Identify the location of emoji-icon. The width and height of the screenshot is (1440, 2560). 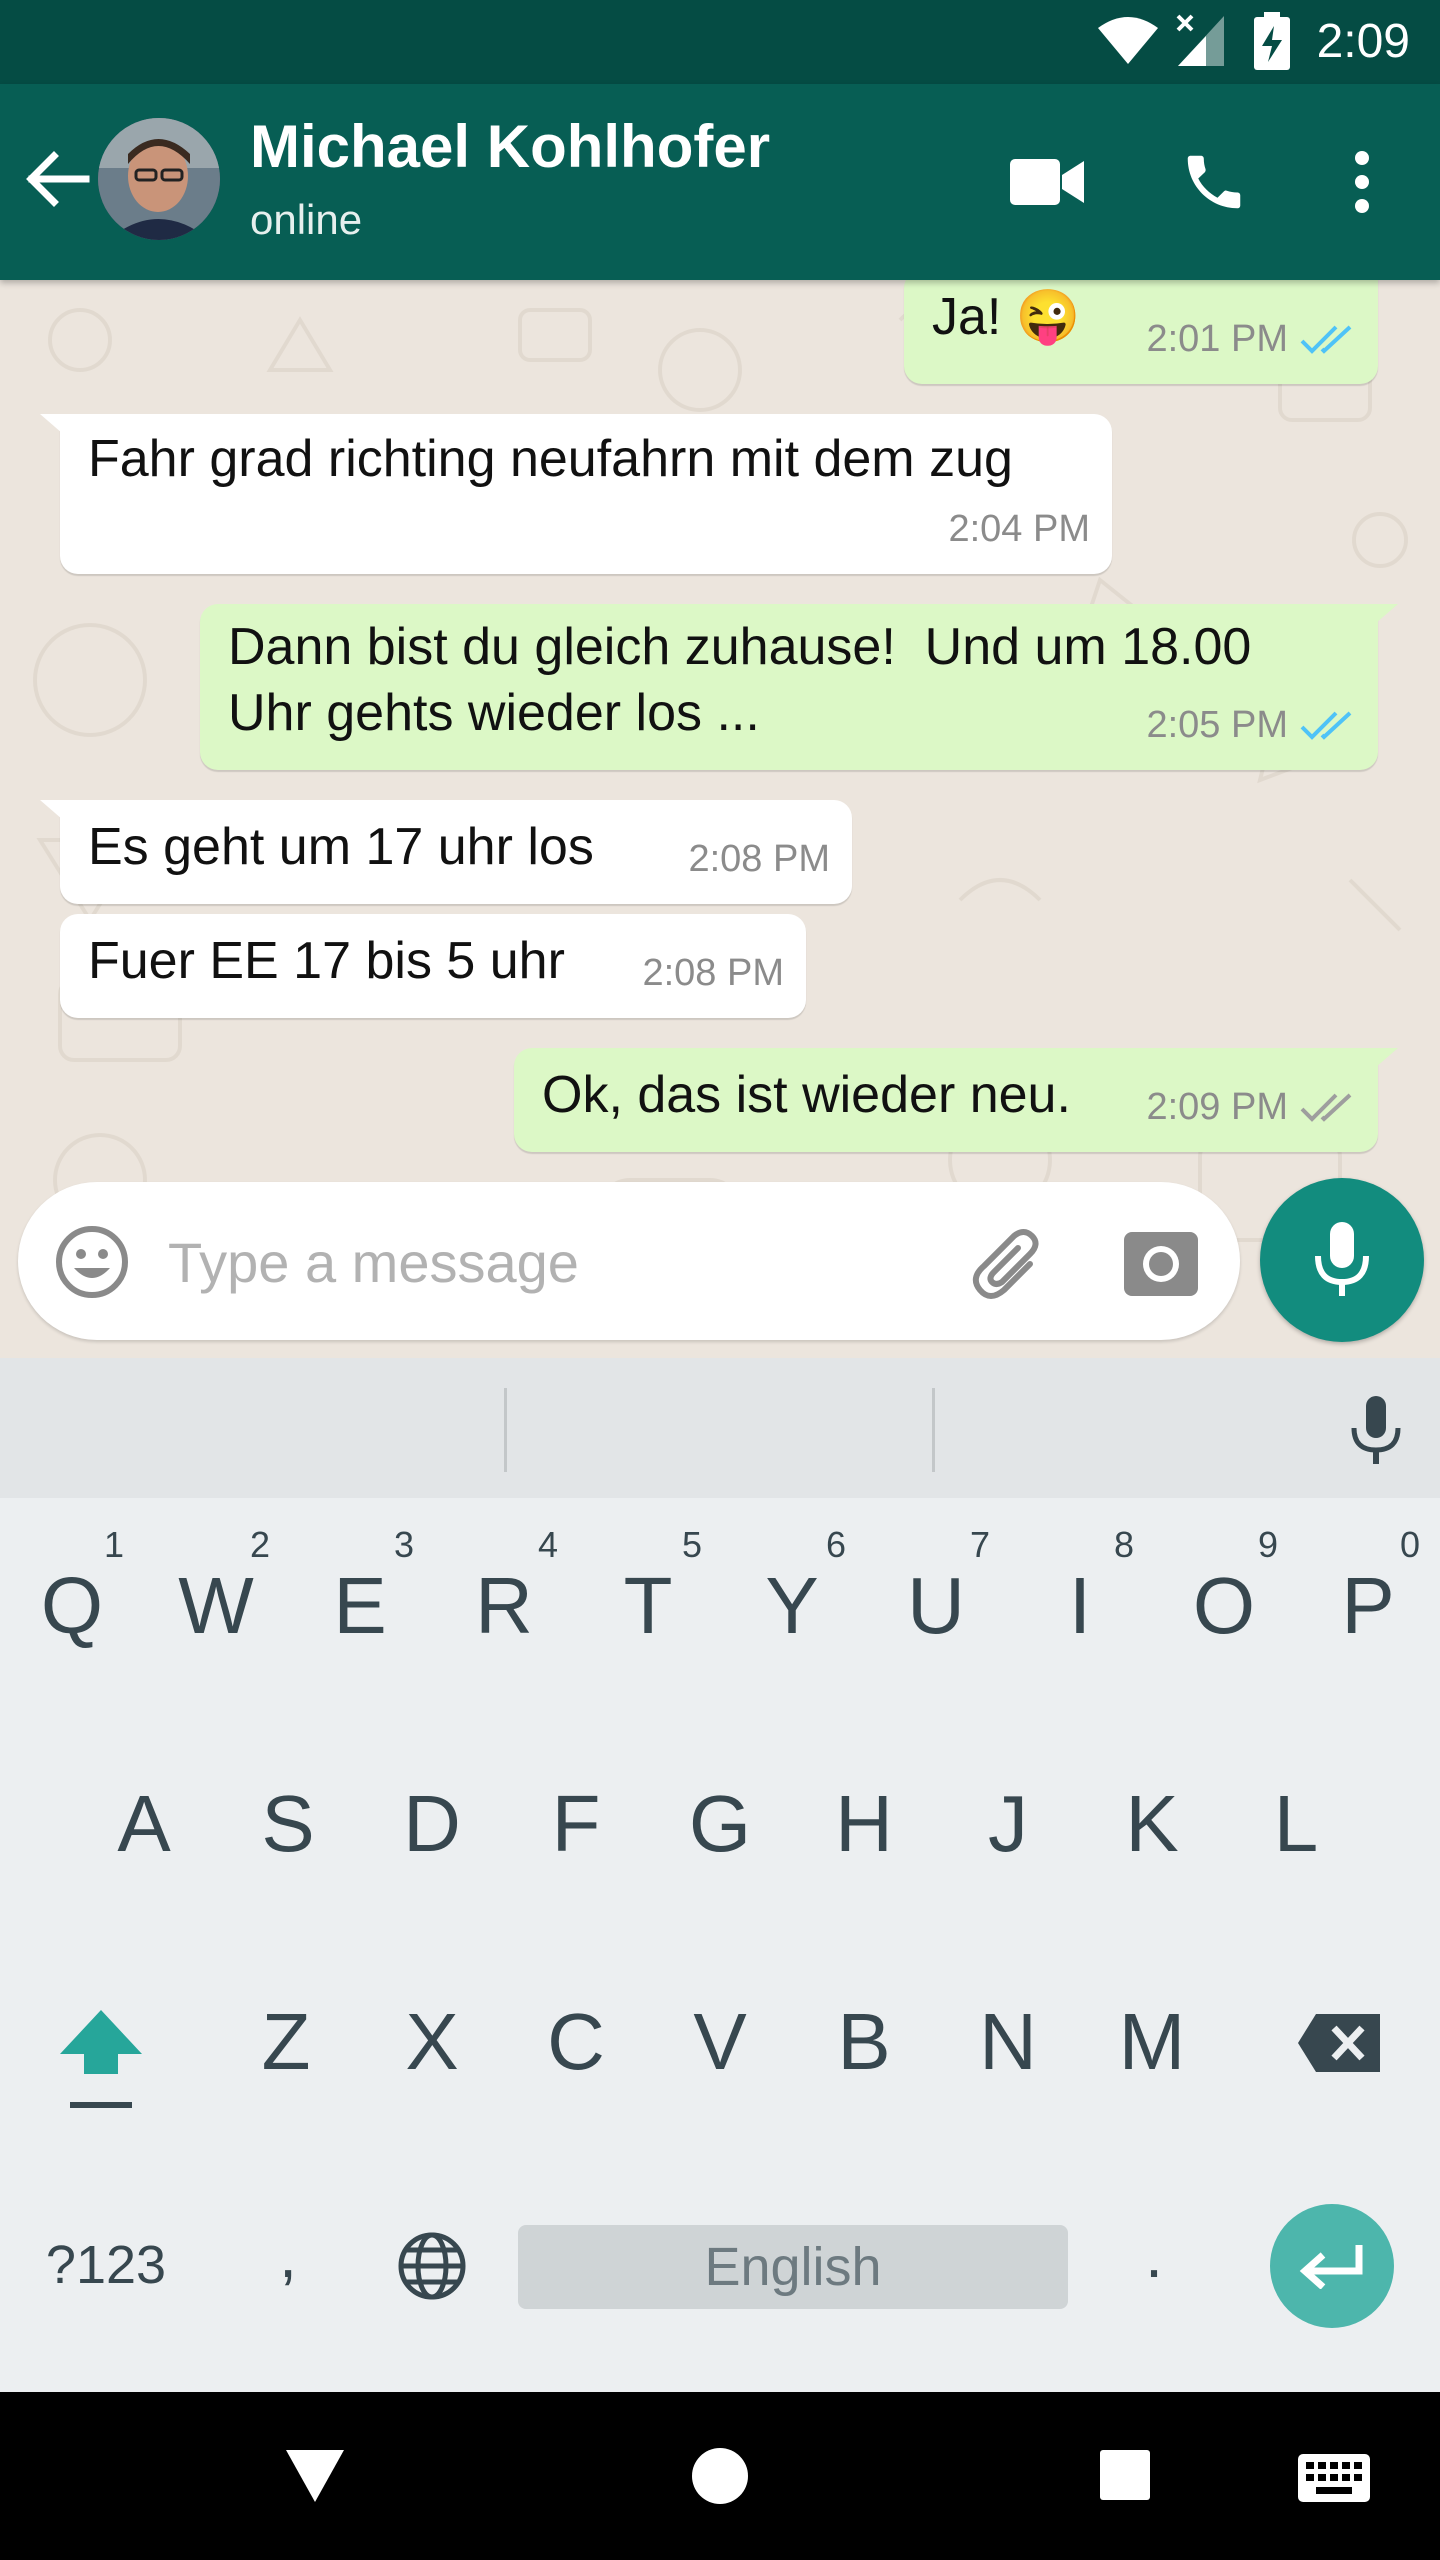
(92, 1262).